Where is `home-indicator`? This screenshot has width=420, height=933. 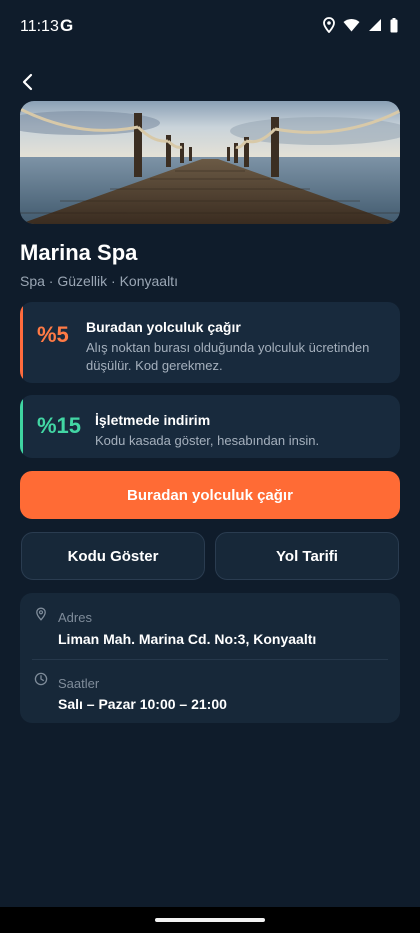 home-indicator is located at coordinates (210, 920).